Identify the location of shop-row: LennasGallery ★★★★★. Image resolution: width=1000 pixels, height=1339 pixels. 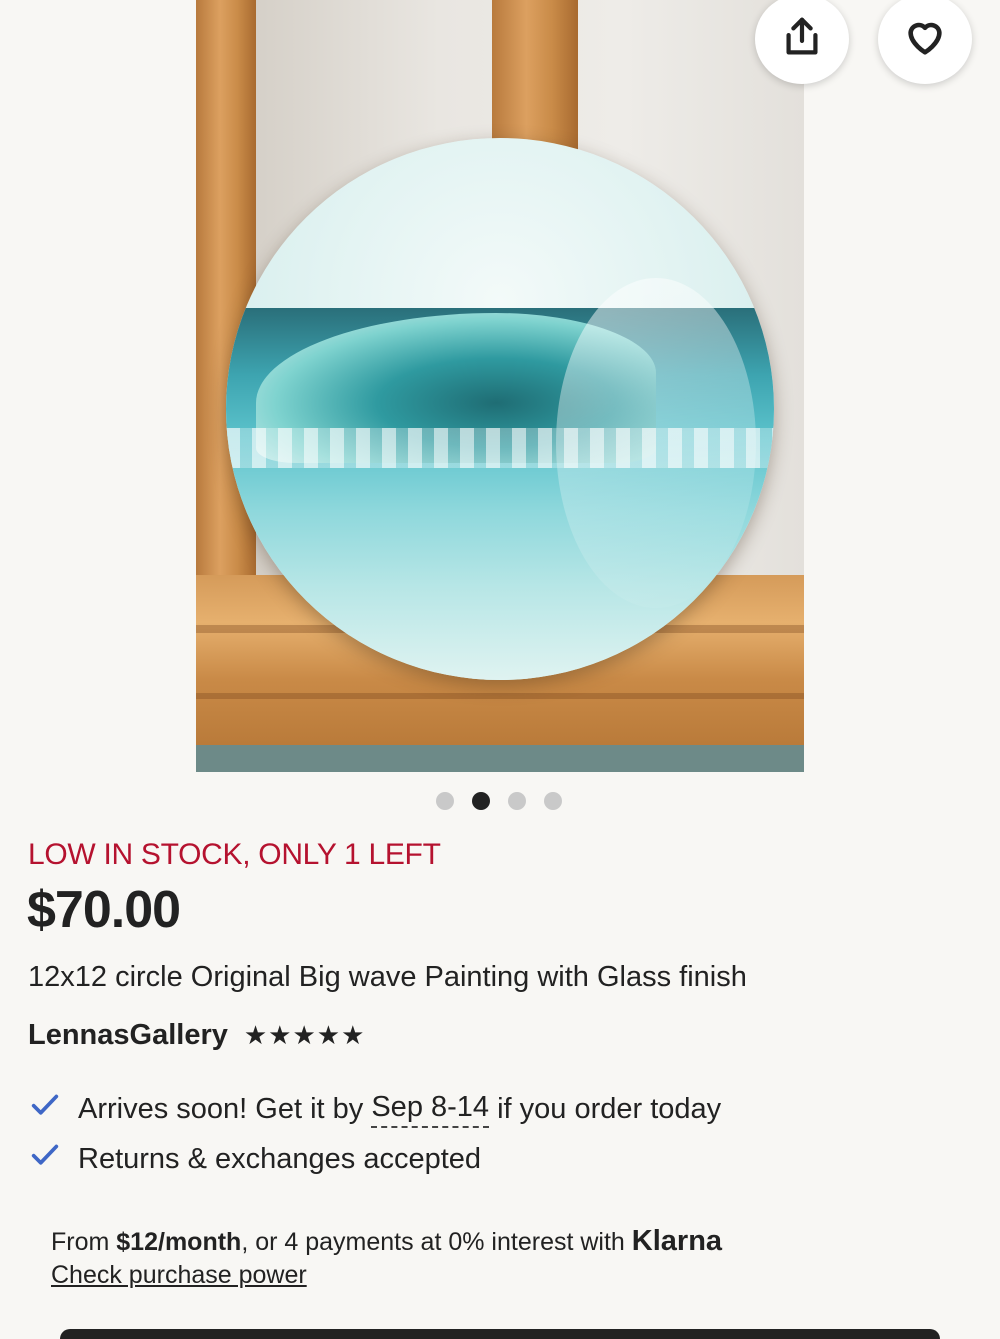
(196, 1035).